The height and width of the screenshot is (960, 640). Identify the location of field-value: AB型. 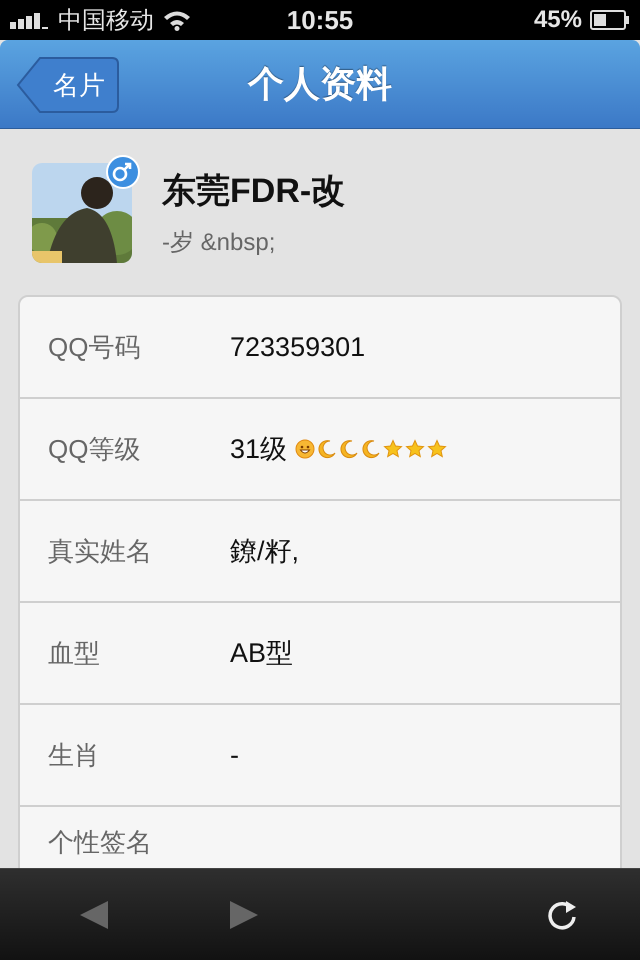
(262, 653).